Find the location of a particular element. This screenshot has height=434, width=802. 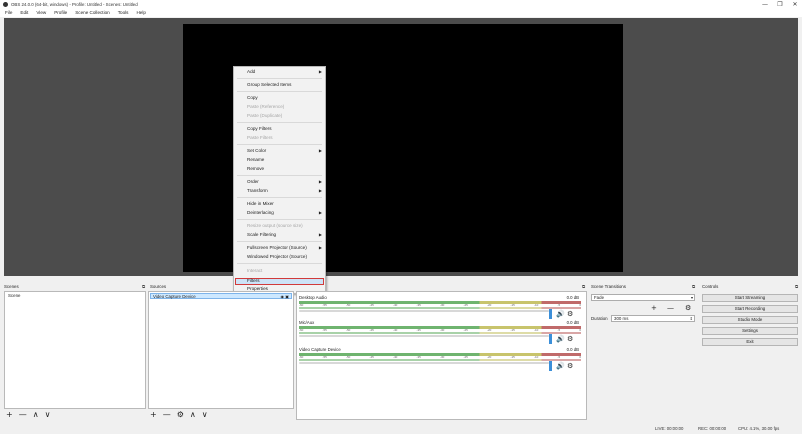

exit-button: Exit is located at coordinates (750, 342).